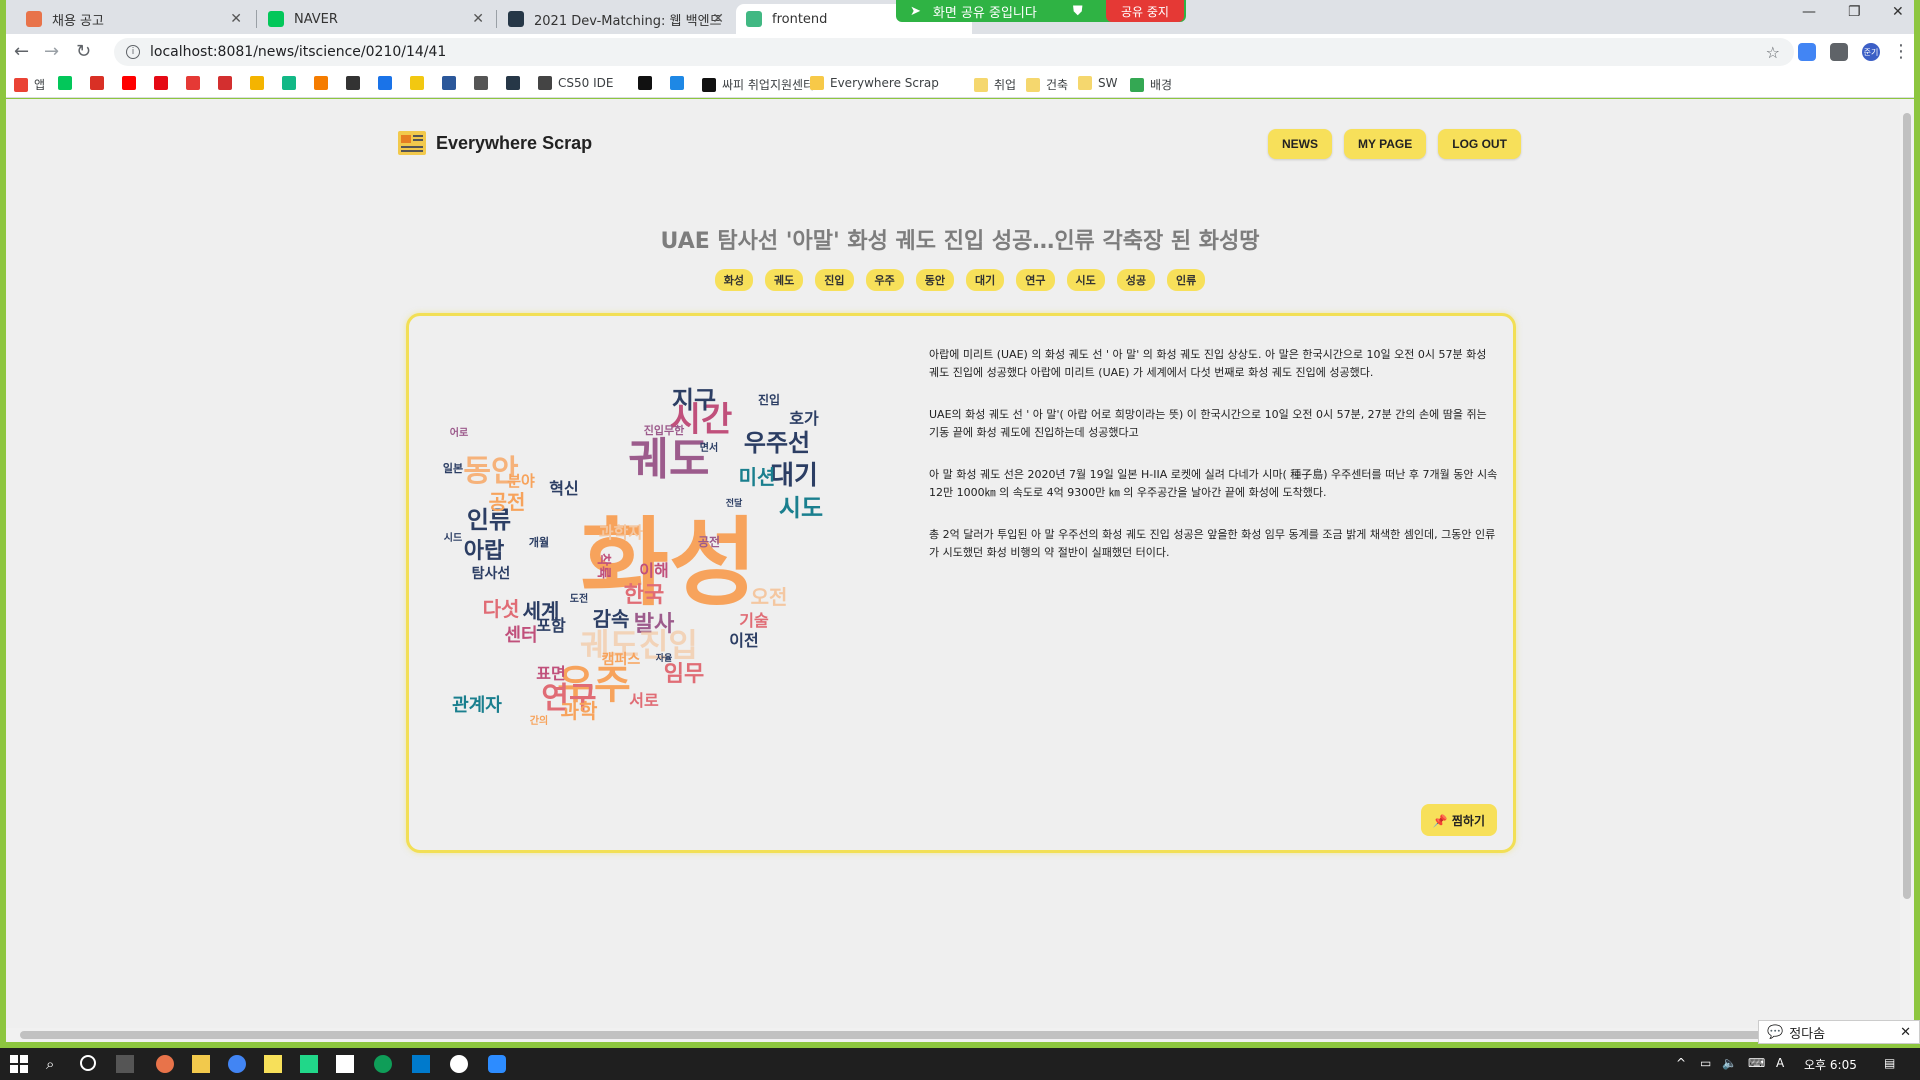 The image size is (1920, 1080). I want to click on bookmark-item: 건축, so click(1047, 84).